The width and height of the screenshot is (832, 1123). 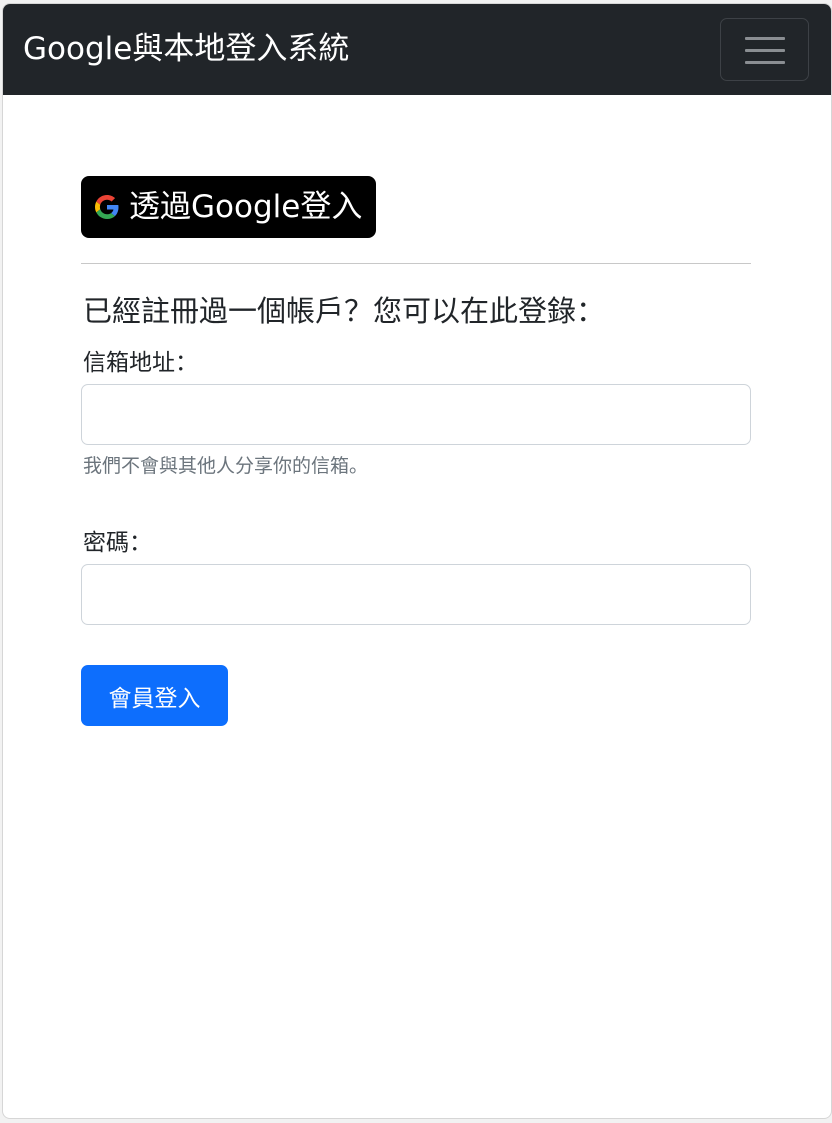 What do you see at coordinates (765, 38) in the screenshot?
I see `hamburger-menu-icon` at bounding box center [765, 38].